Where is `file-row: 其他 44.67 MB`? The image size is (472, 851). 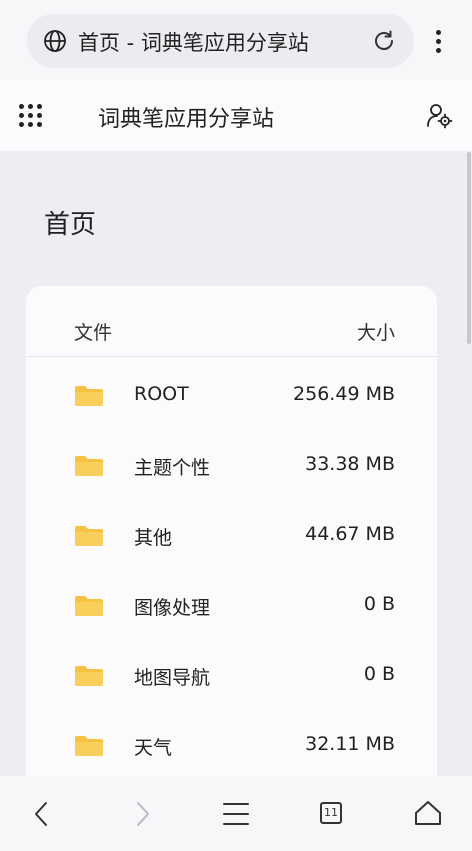 file-row: 其他 44.67 MB is located at coordinates (231, 535).